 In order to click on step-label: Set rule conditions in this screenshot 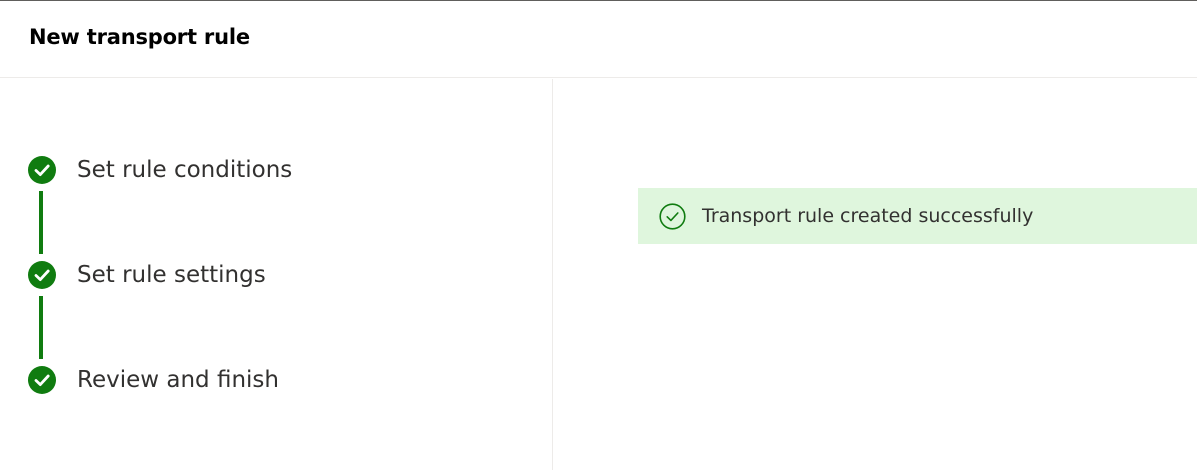, I will do `click(185, 170)`.